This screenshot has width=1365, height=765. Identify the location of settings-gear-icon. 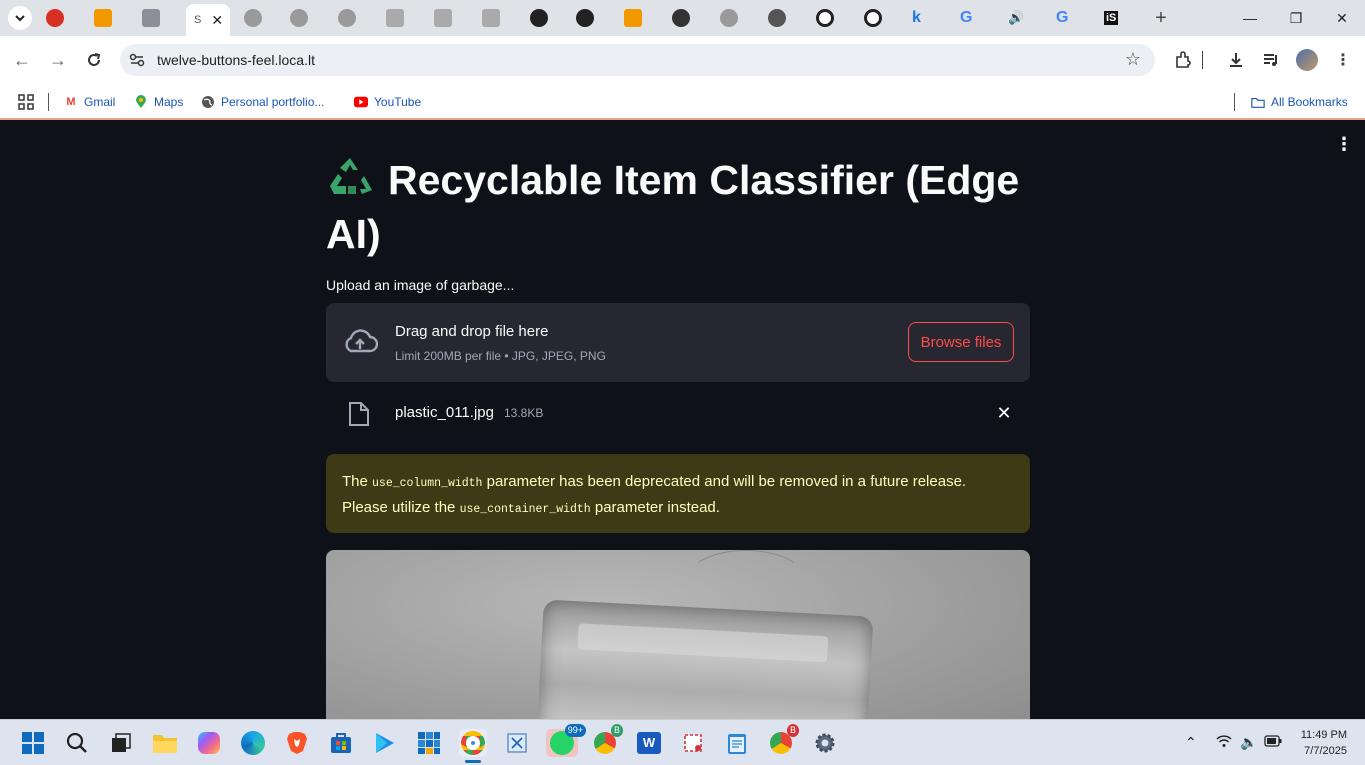
(825, 743).